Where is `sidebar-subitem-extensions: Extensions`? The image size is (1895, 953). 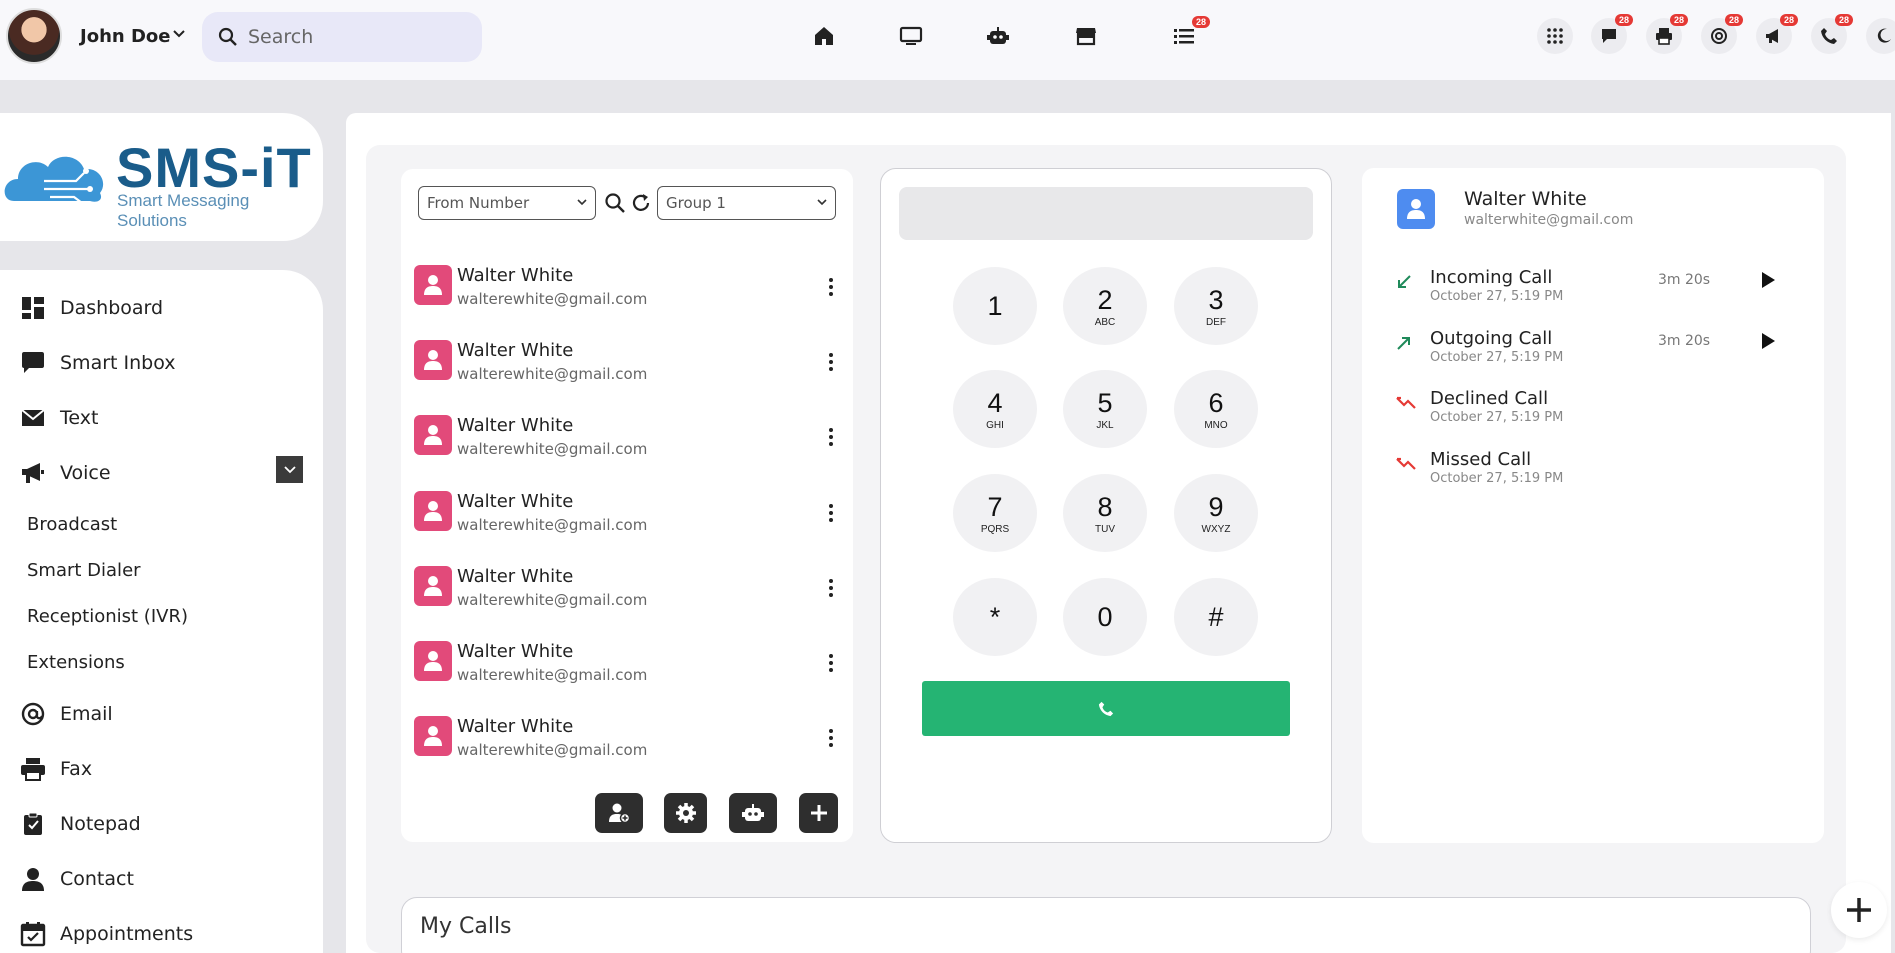
sidebar-subitem-extensions: Extensions is located at coordinates (76, 662).